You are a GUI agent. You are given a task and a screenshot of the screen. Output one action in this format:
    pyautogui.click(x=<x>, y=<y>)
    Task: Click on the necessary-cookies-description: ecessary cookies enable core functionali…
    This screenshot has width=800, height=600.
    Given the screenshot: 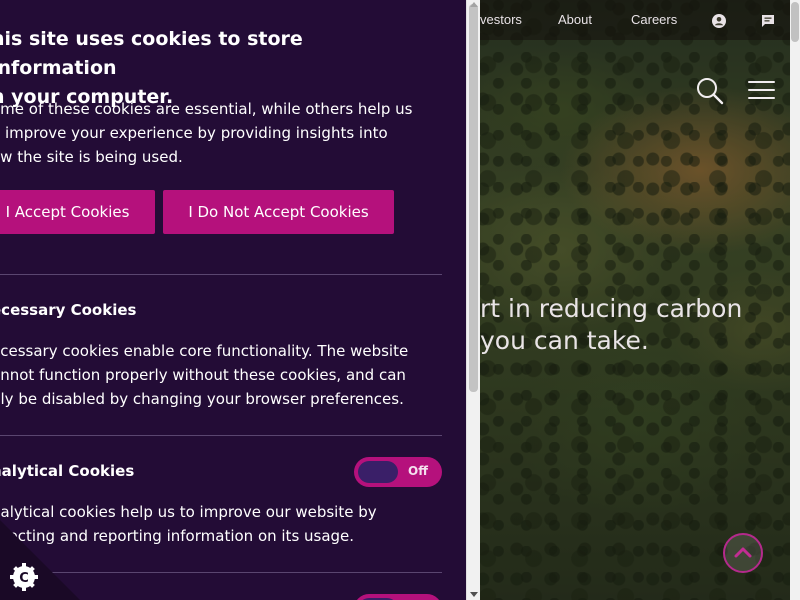 What is the action you would take?
    pyautogui.click(x=225, y=375)
    